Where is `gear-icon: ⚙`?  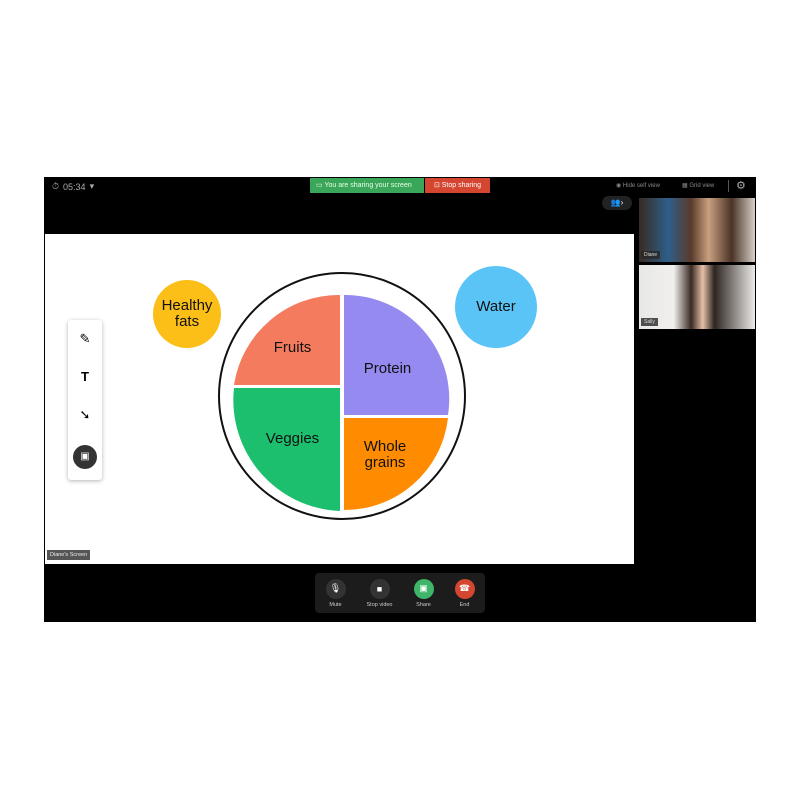 gear-icon: ⚙ is located at coordinates (741, 185).